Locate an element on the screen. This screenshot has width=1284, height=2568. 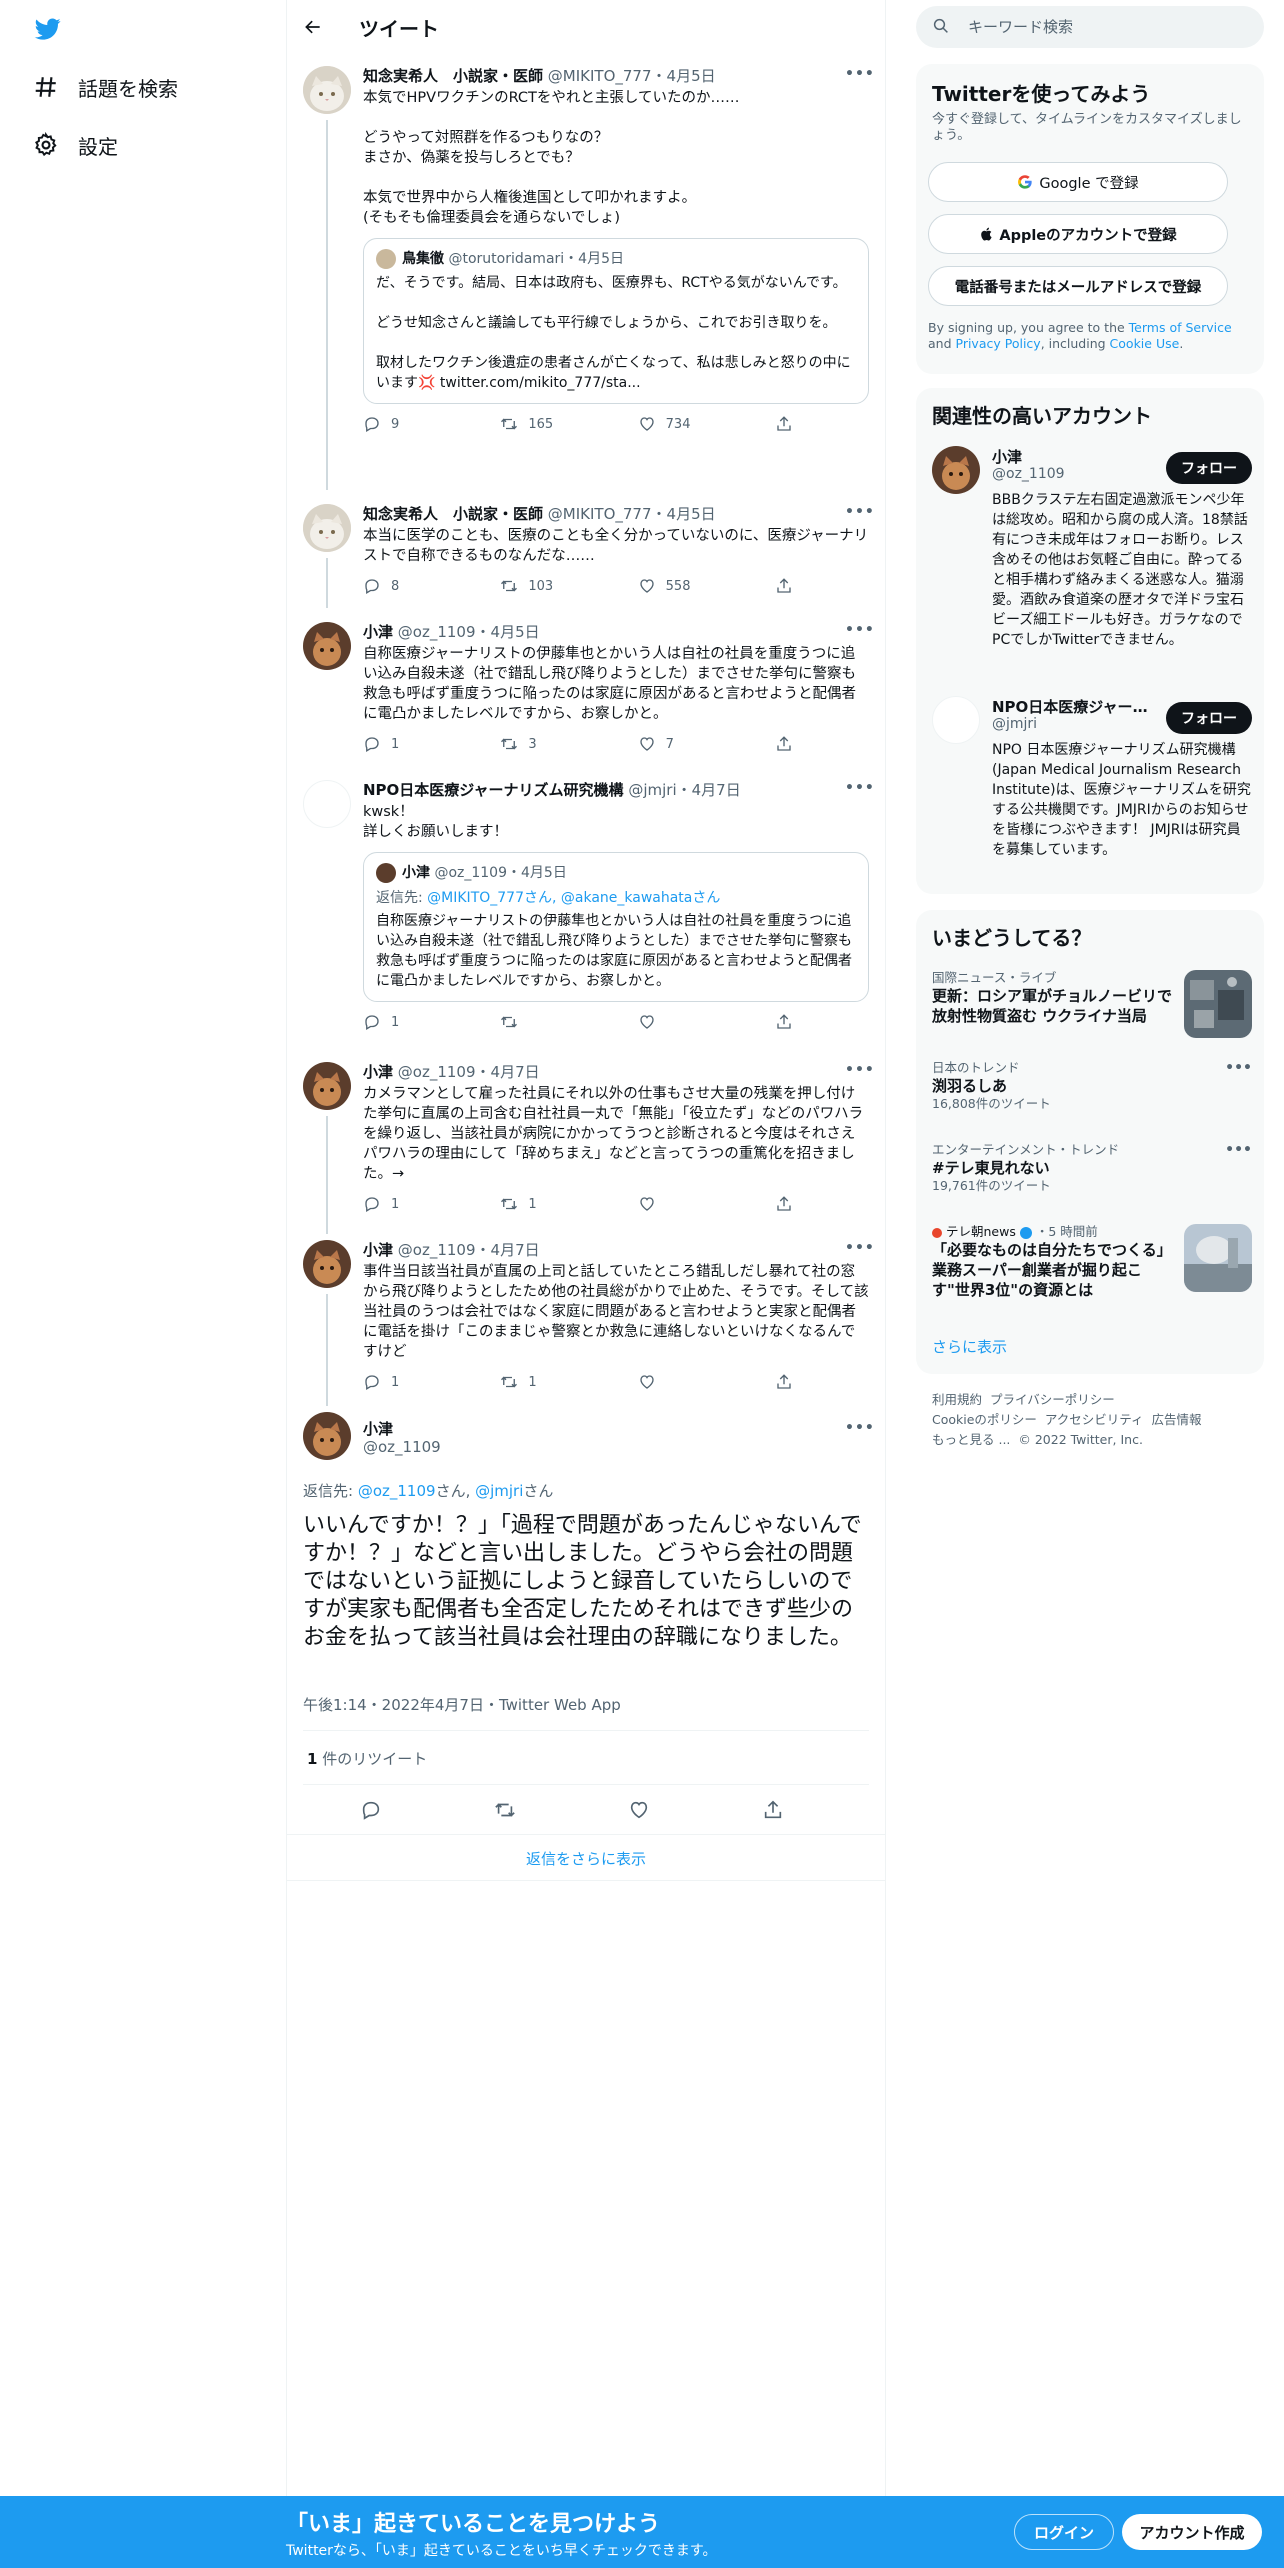
reply-button: 9 is located at coordinates (408, 424).